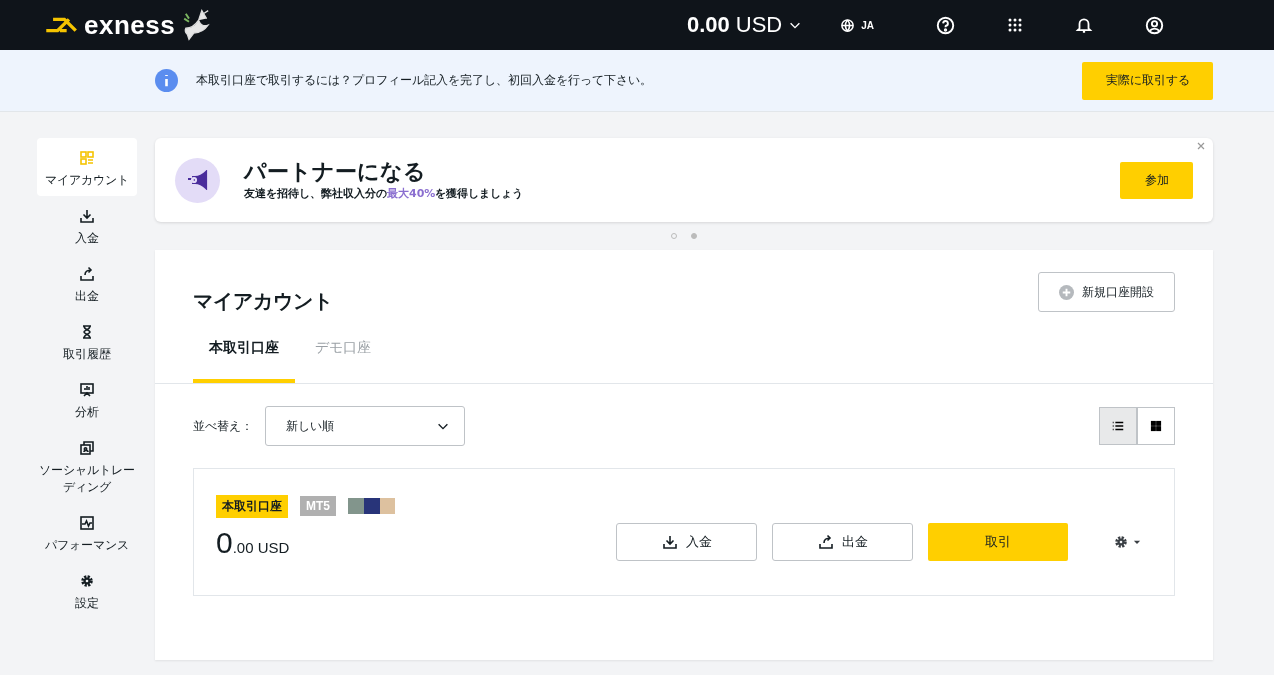  Describe the element at coordinates (87, 465) in the screenshot. I see `sidebar-item: ソーシャルトレーディング` at that location.